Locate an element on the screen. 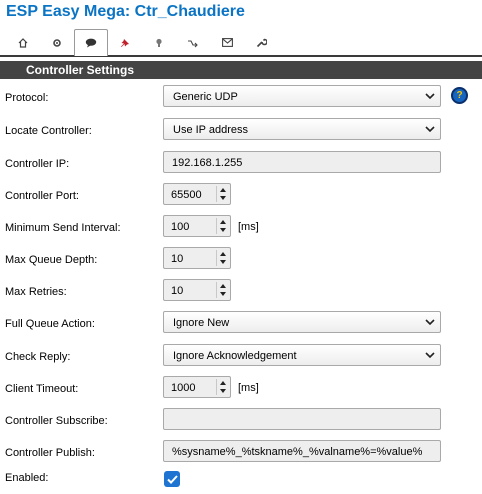  timeout-unit: [ms] is located at coordinates (248, 388).